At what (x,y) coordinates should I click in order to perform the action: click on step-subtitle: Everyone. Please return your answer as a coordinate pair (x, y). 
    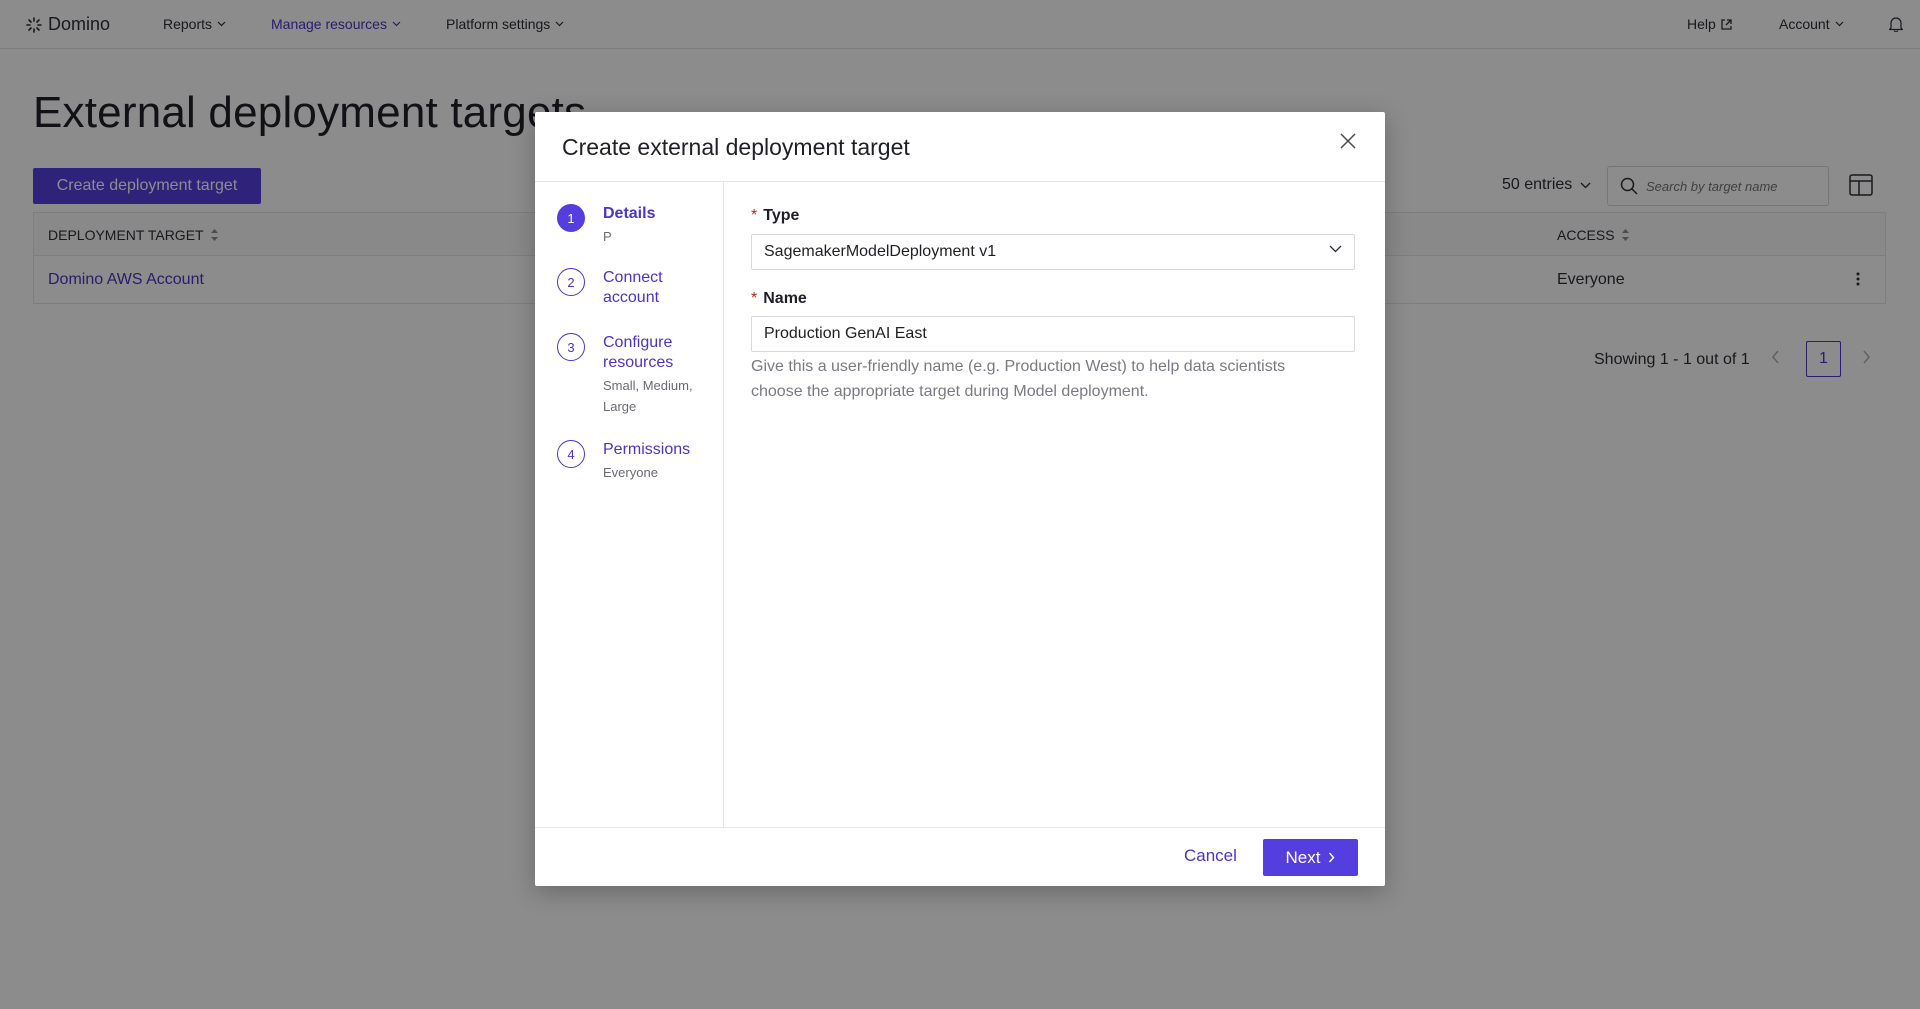
    Looking at the image, I should click on (630, 472).